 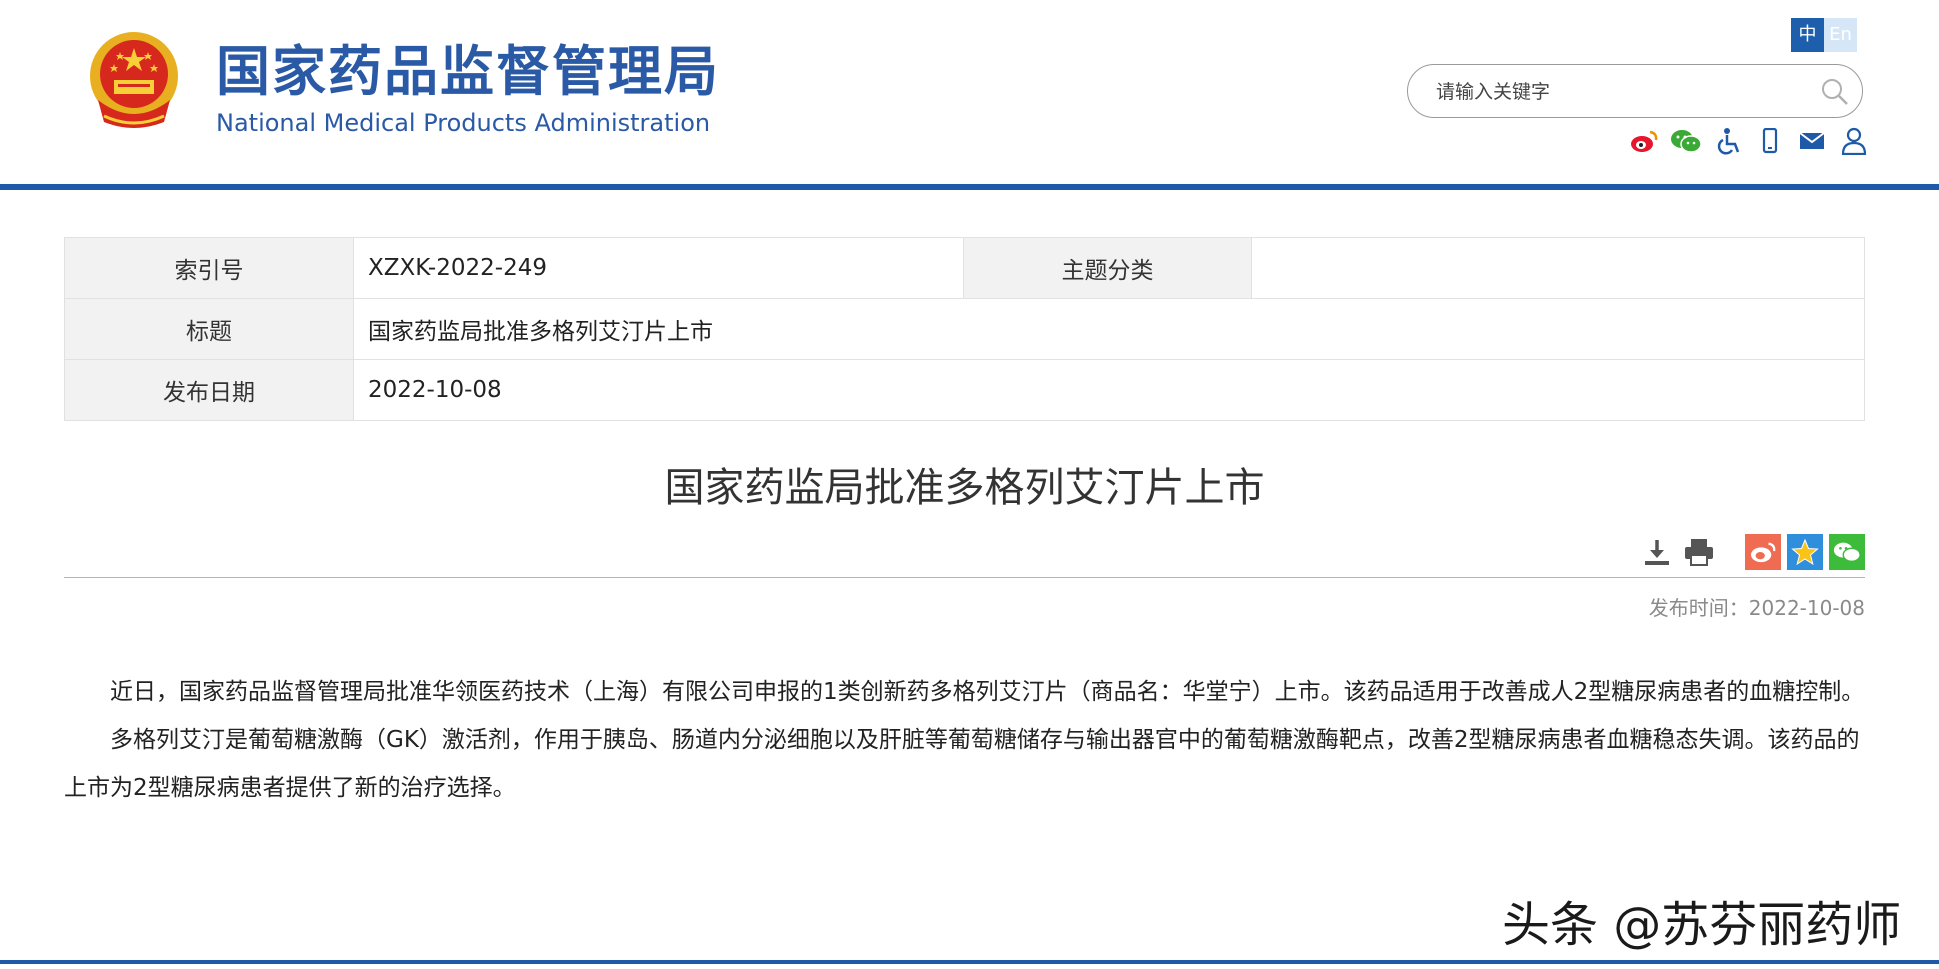 I want to click on publish-date-value: 2022-10-08, so click(x=1109, y=390).